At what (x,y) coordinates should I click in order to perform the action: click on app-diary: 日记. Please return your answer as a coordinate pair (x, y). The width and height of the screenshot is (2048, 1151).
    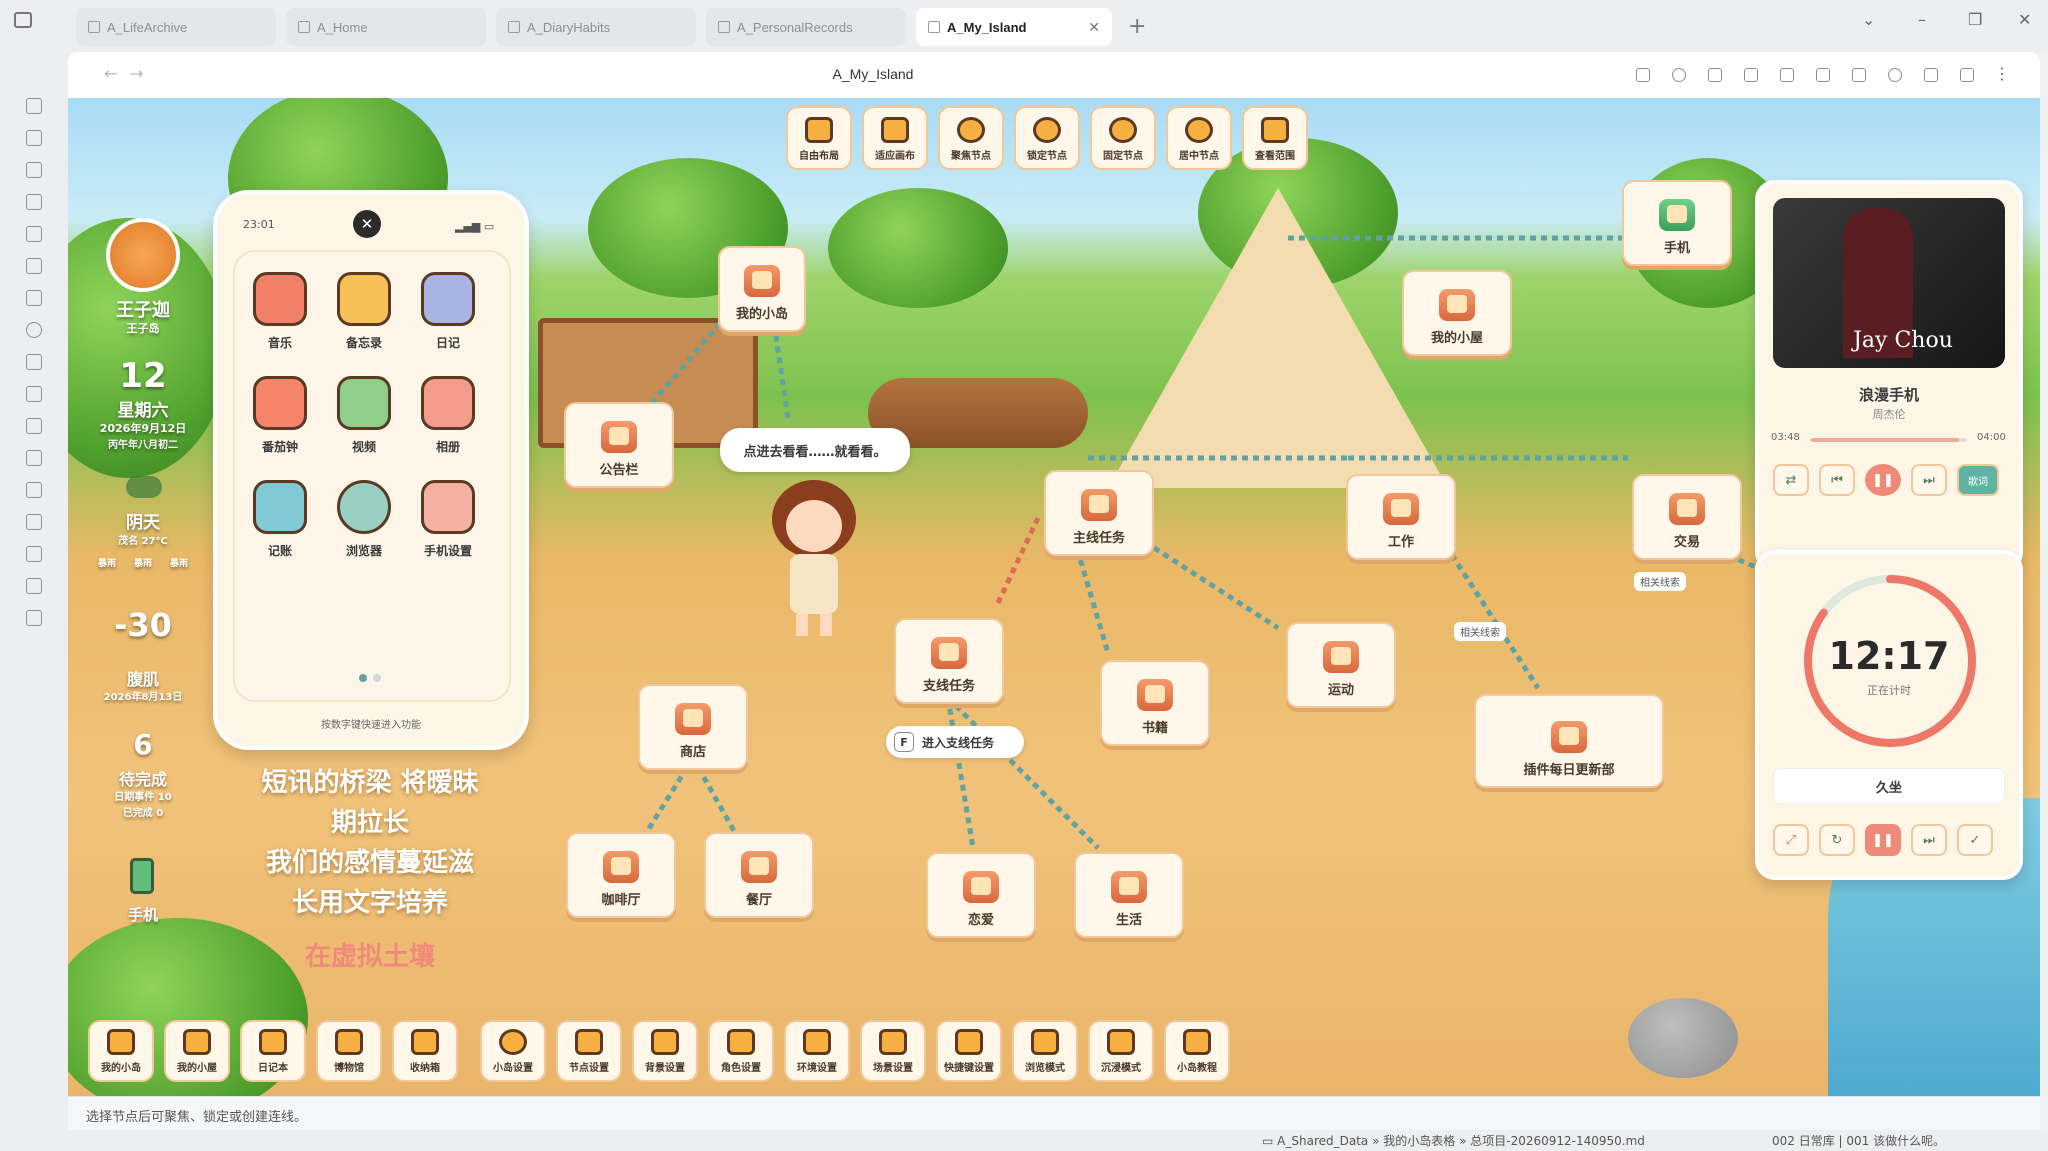
    Looking at the image, I should click on (448, 311).